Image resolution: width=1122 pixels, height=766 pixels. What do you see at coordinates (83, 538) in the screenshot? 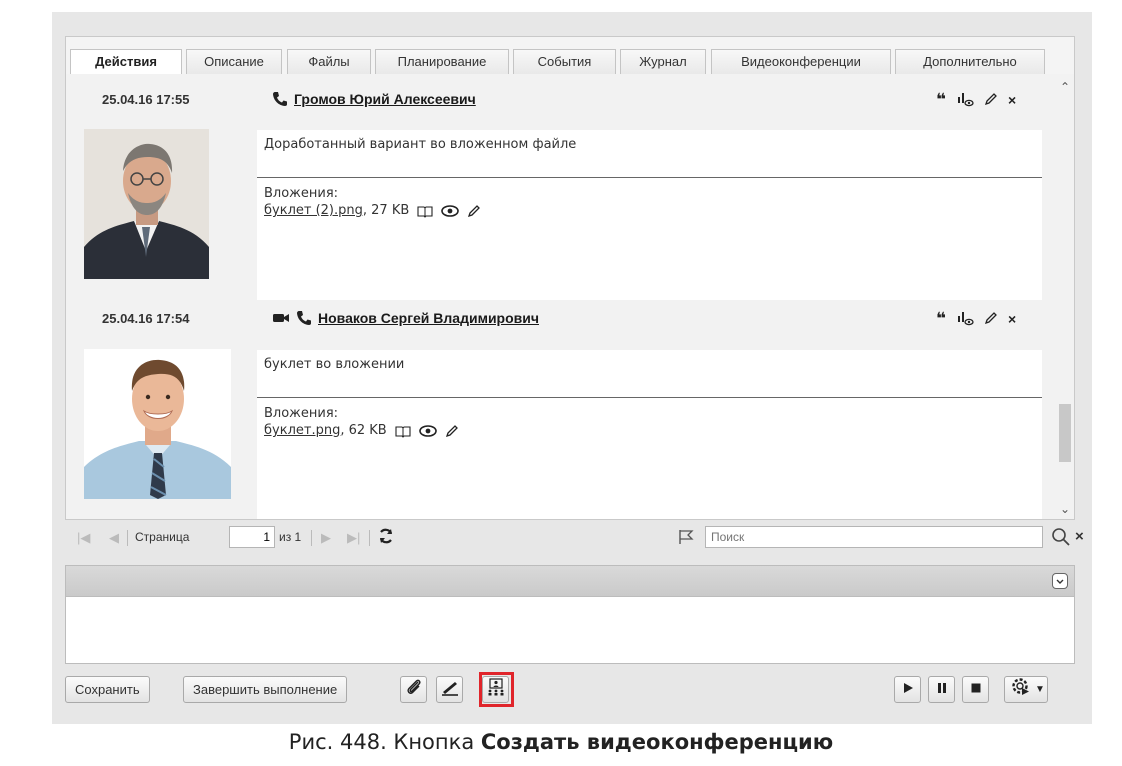
I see `first-page-icon: |◀` at bounding box center [83, 538].